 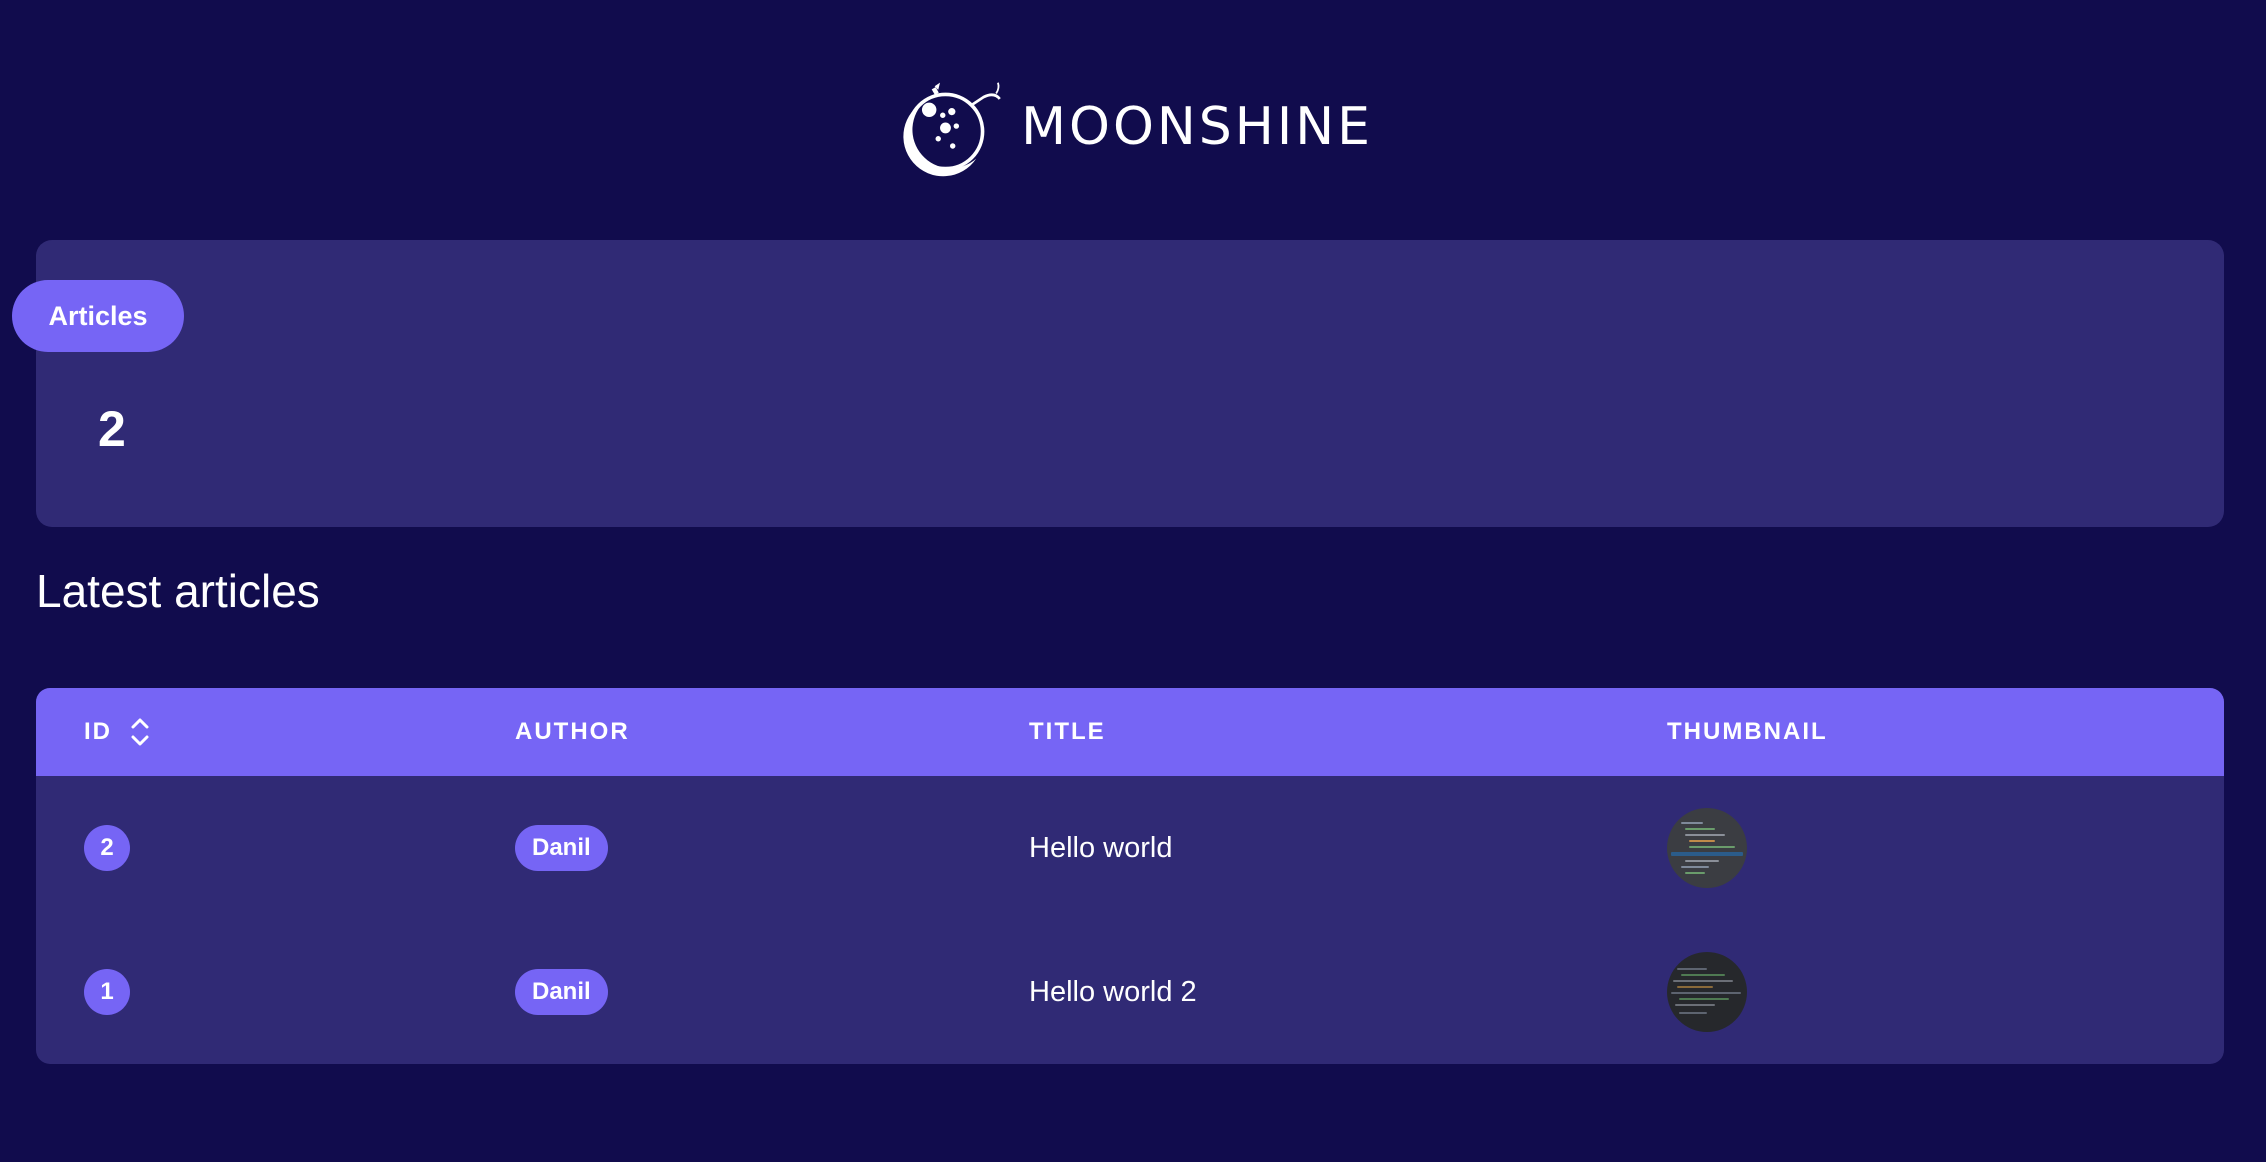 I want to click on table-row: 1 Danil Hello world 2, so click(x=1130, y=992).